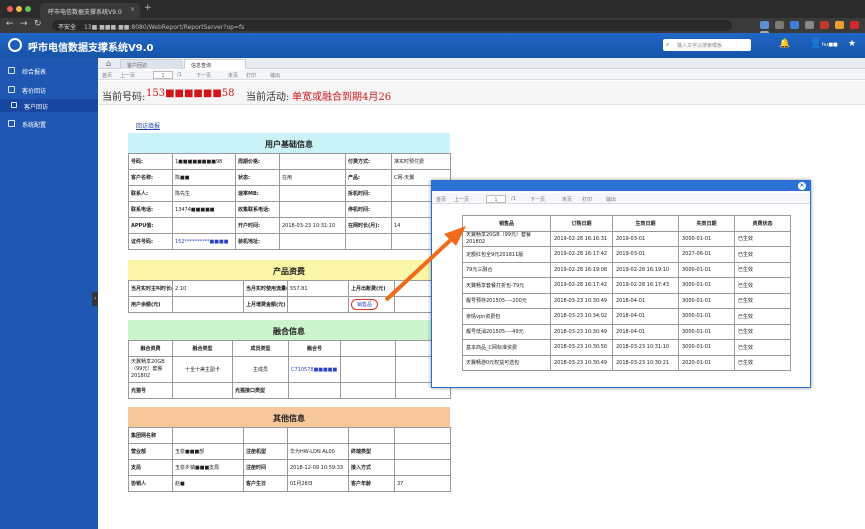 The image size is (865, 529). Describe the element at coordinates (107, 75) in the screenshot. I see `first-page-button: 首页` at that location.